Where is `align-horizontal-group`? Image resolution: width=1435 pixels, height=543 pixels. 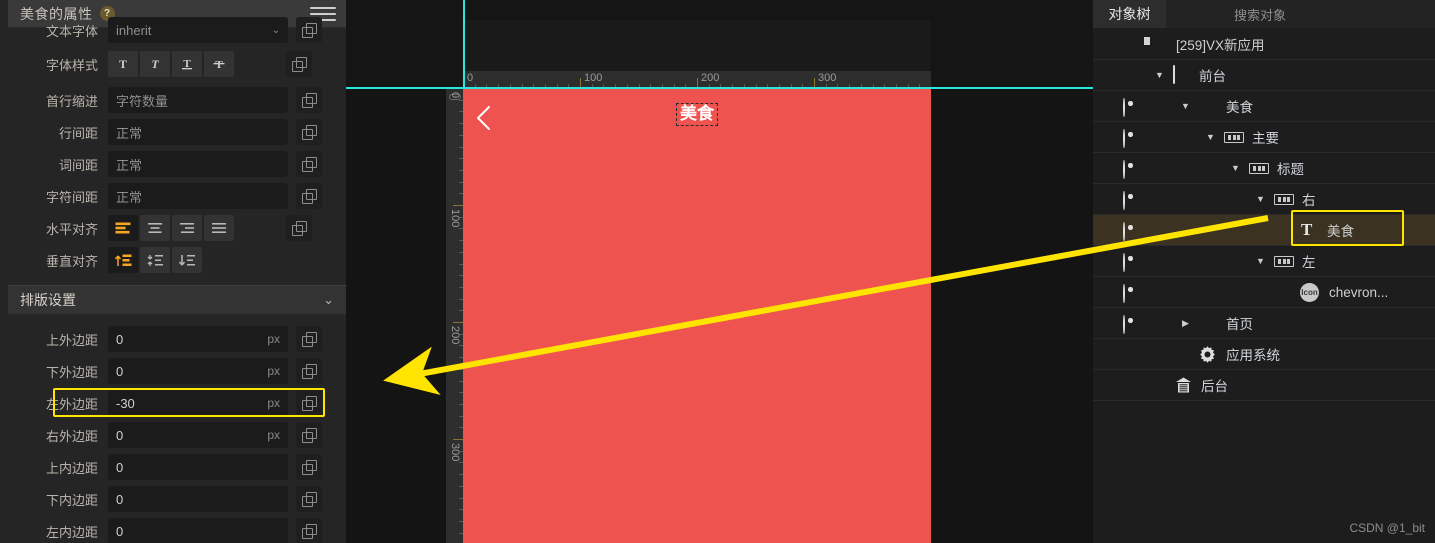 align-horizontal-group is located at coordinates (171, 228).